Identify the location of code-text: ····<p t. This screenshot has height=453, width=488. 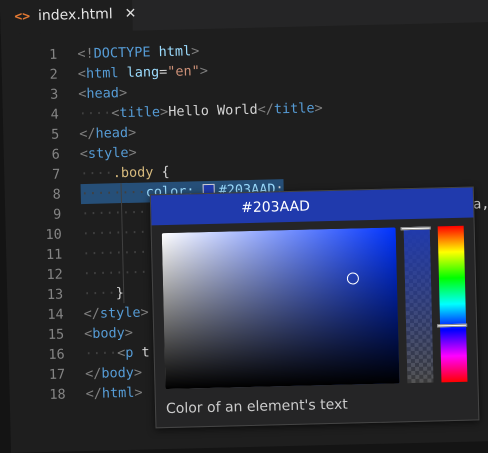
(117, 353).